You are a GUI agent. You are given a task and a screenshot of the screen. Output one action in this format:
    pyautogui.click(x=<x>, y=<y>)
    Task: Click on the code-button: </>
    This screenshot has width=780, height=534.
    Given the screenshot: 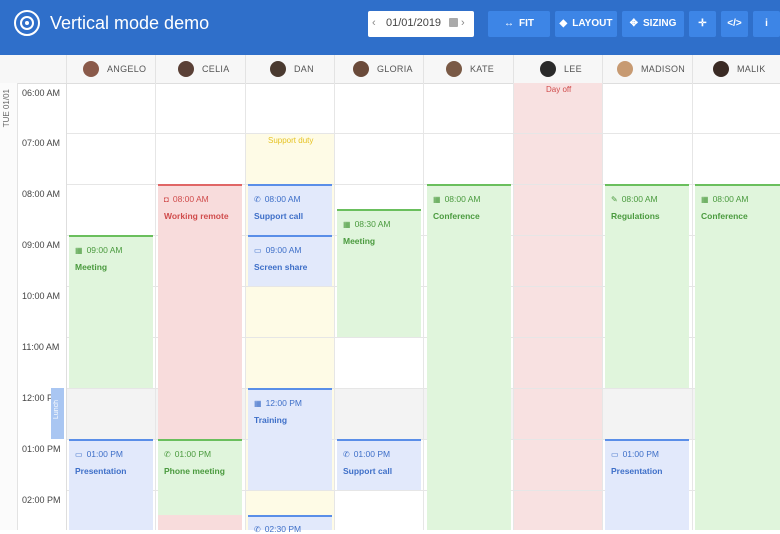 What is the action you would take?
    pyautogui.click(x=734, y=24)
    